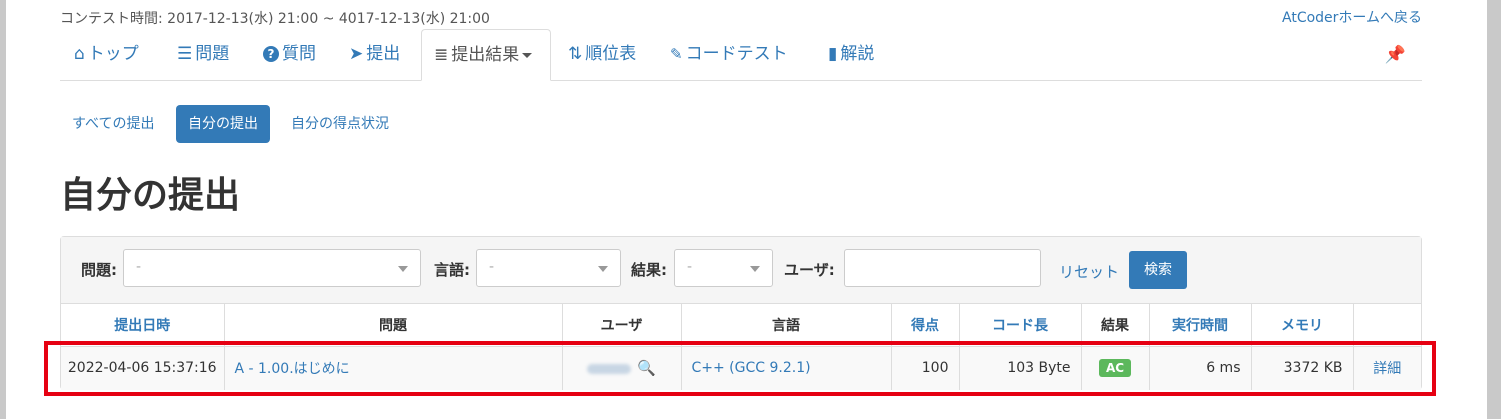  Describe the element at coordinates (723, 268) in the screenshot. I see `status-select: -` at that location.